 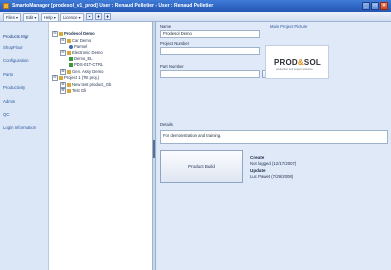 I want to click on nav-item-products-mgr: Products Mgr, so click(x=16, y=36).